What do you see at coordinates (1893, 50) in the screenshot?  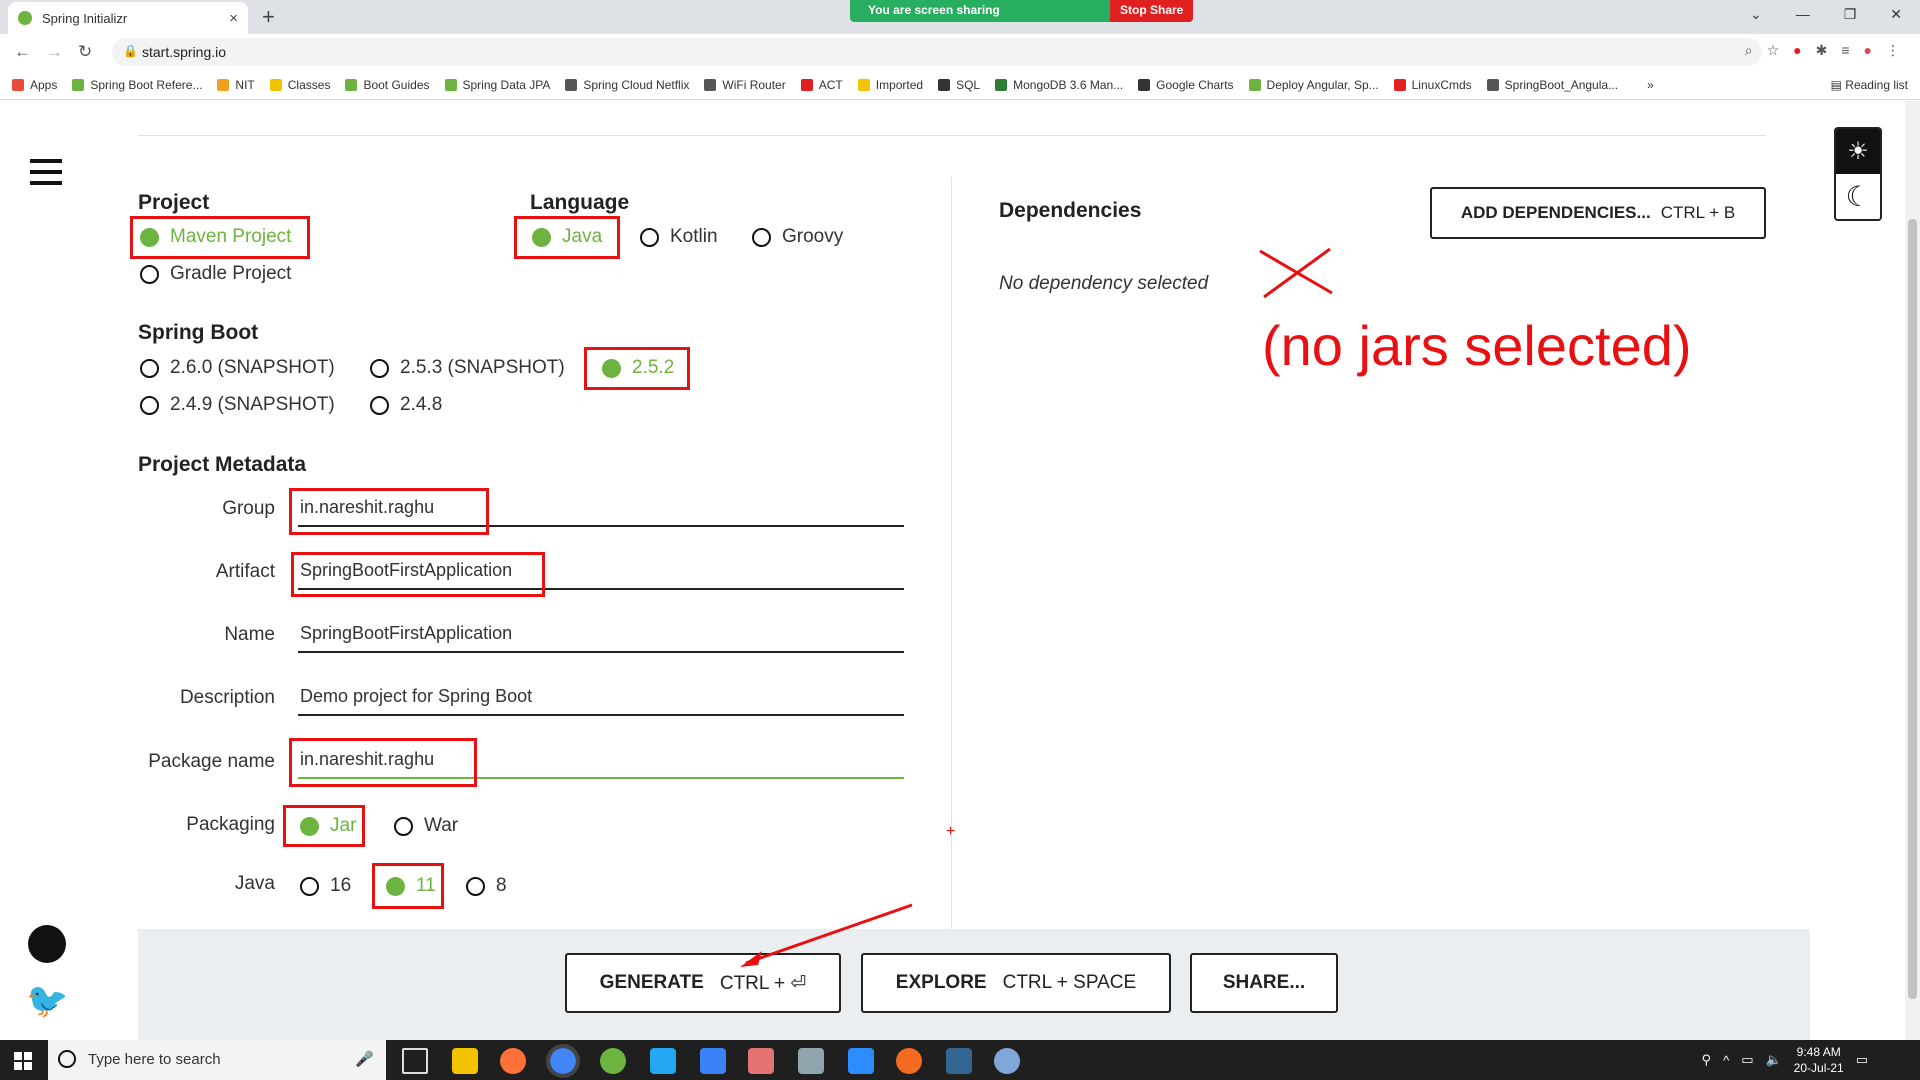 I see `menu-kebab-icon: ⋮` at bounding box center [1893, 50].